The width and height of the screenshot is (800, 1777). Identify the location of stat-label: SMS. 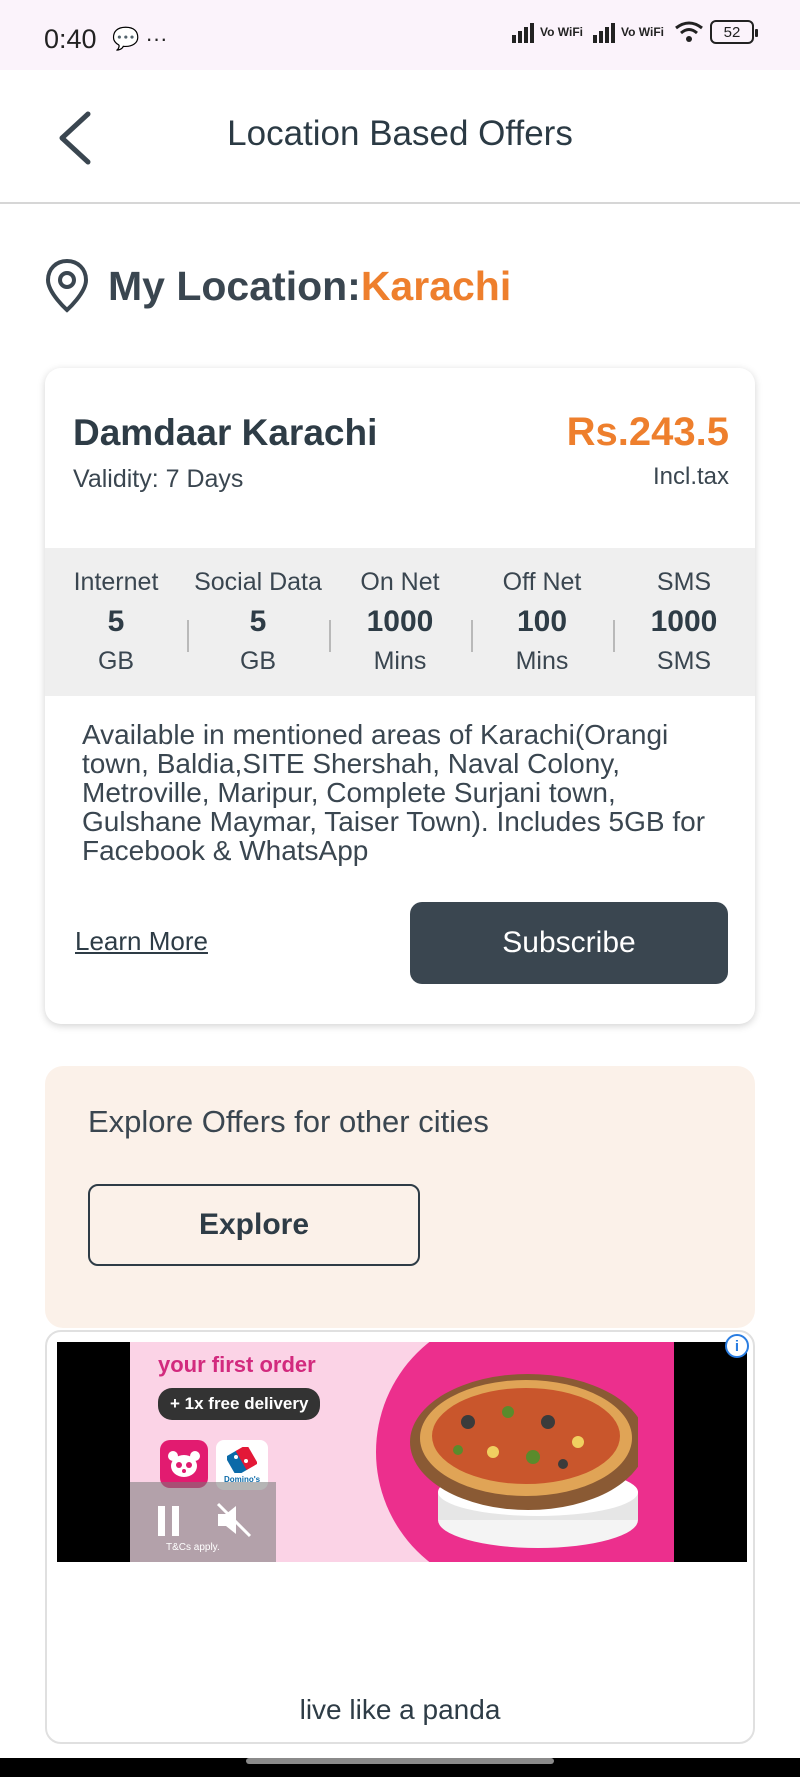
(684, 582).